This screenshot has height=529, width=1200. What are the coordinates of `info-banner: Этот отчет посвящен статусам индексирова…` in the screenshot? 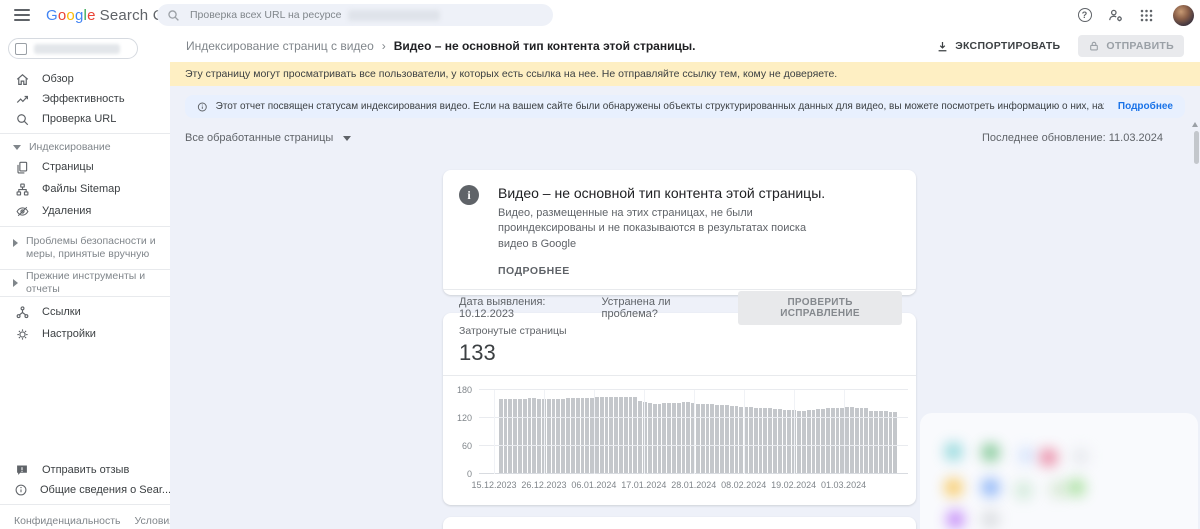 It's located at (685, 106).